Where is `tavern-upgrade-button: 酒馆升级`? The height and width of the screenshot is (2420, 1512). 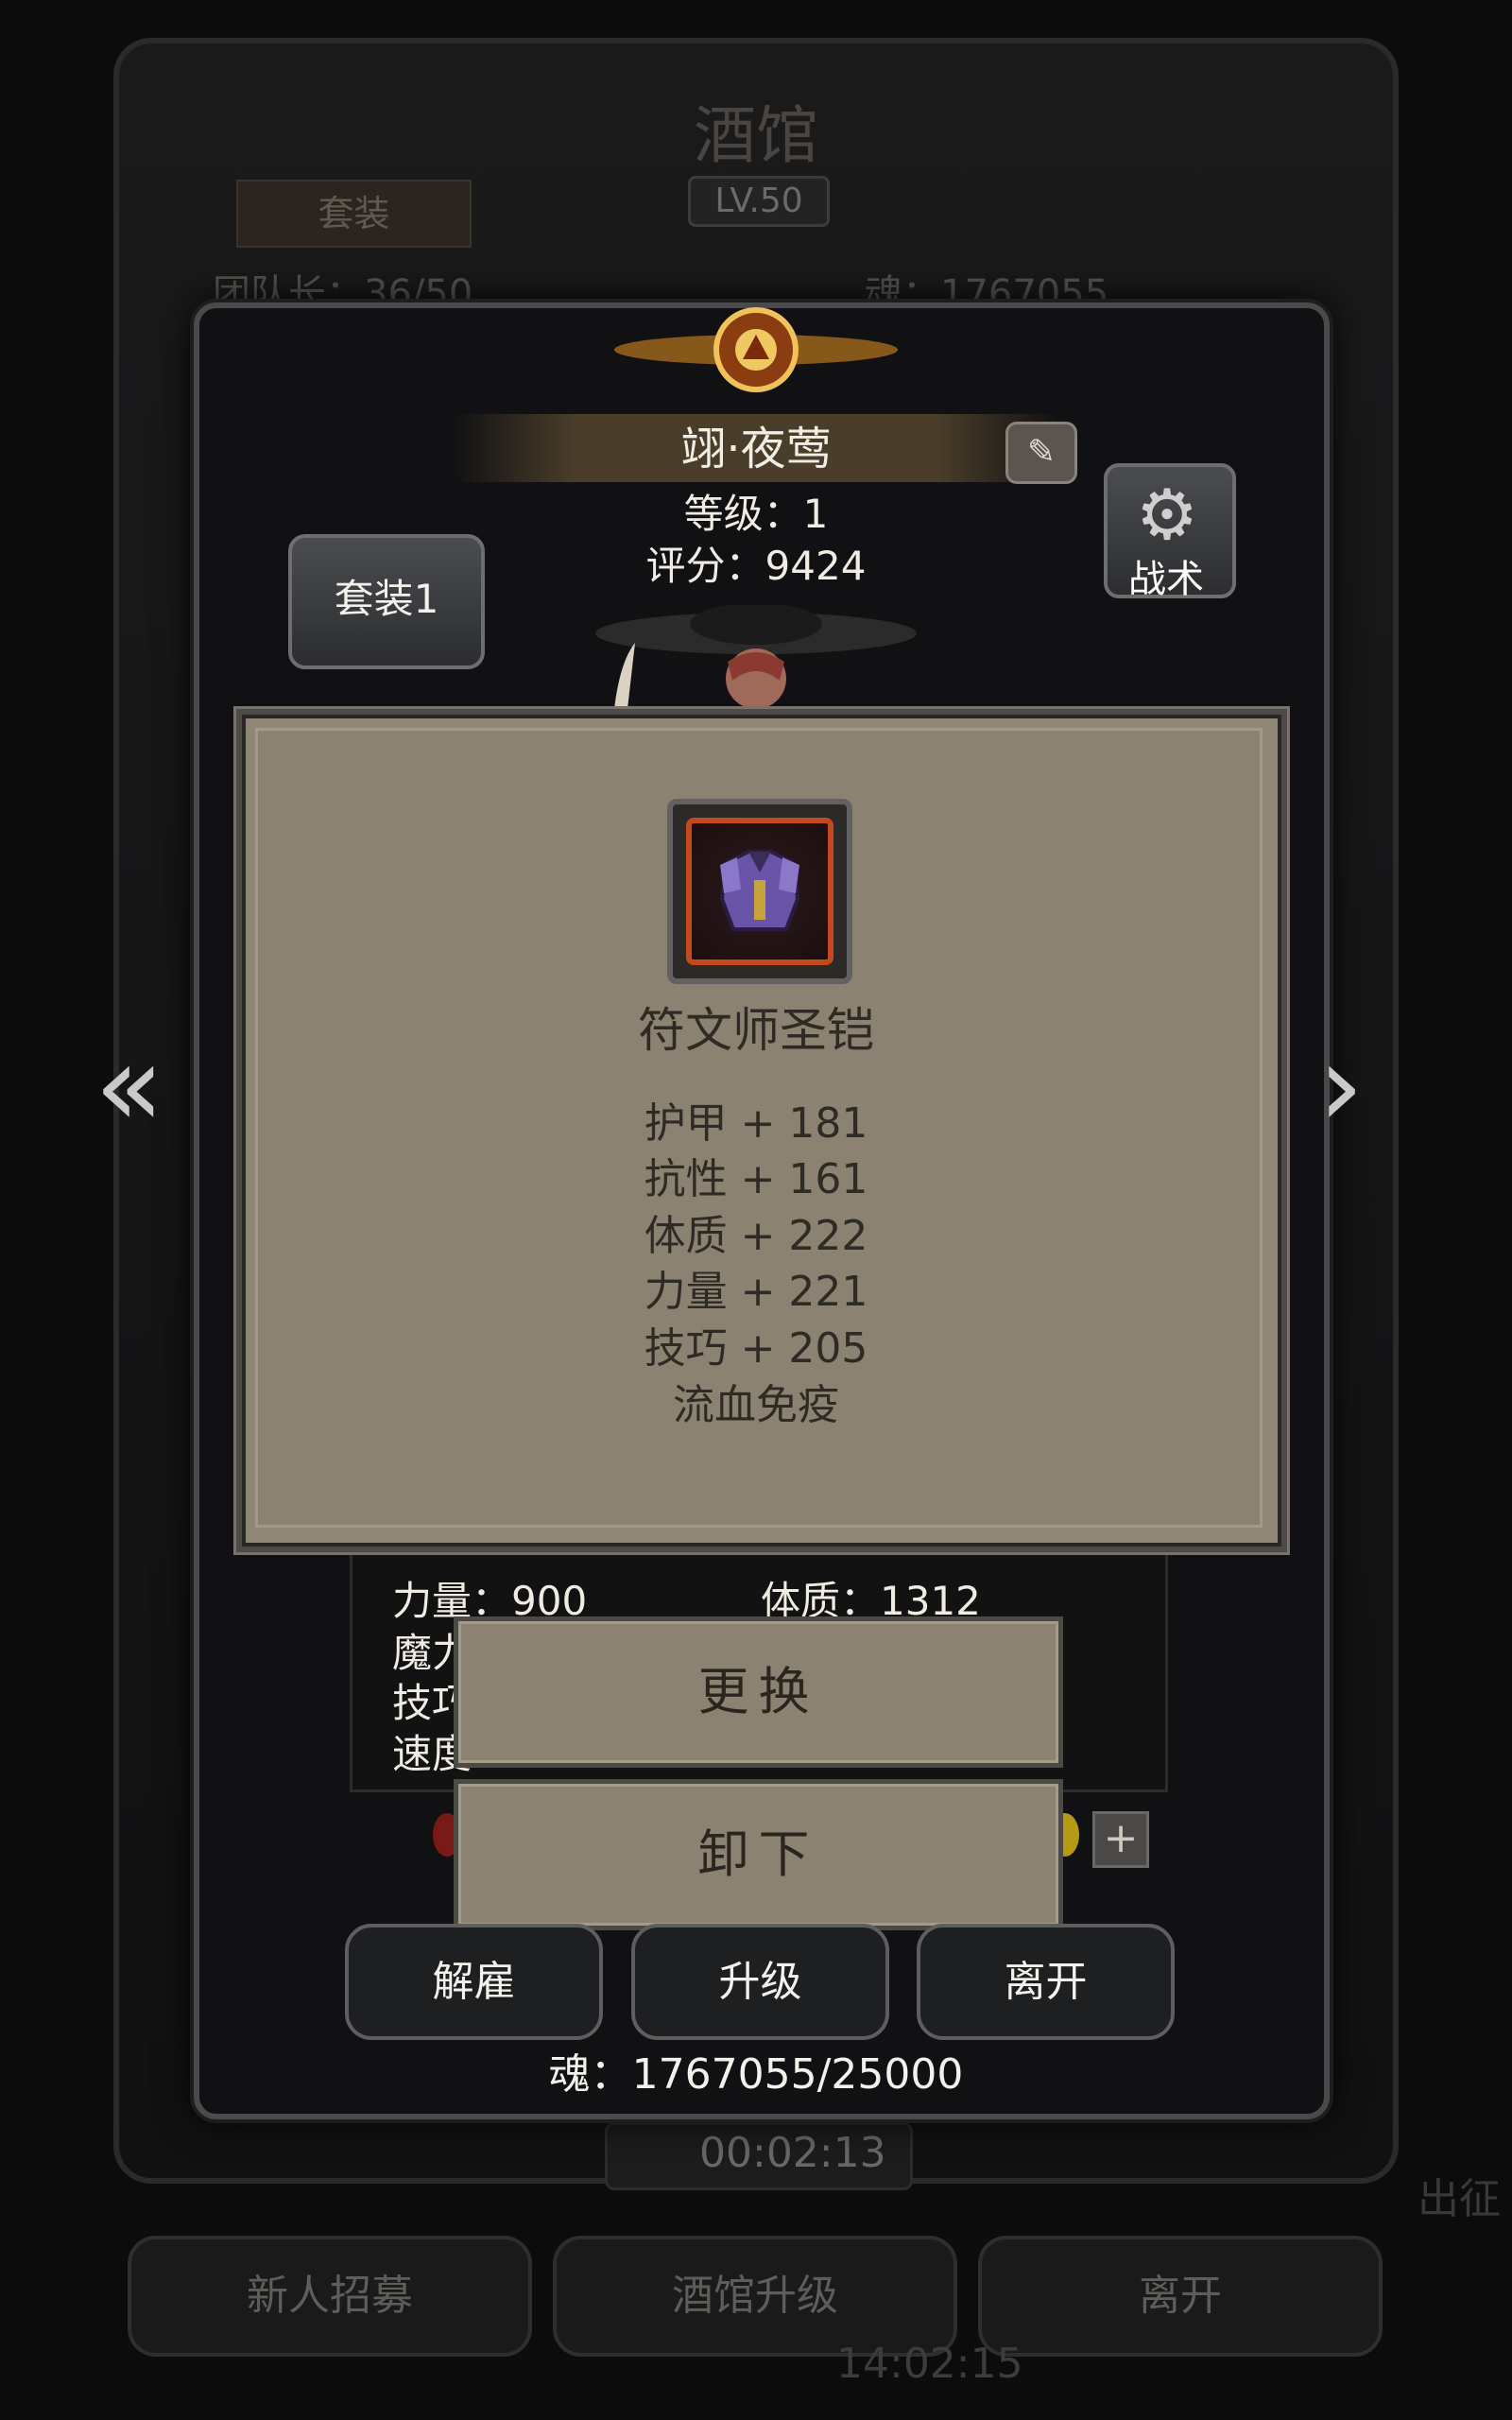
tavern-upgrade-button: 酒馆升级 is located at coordinates (755, 2296).